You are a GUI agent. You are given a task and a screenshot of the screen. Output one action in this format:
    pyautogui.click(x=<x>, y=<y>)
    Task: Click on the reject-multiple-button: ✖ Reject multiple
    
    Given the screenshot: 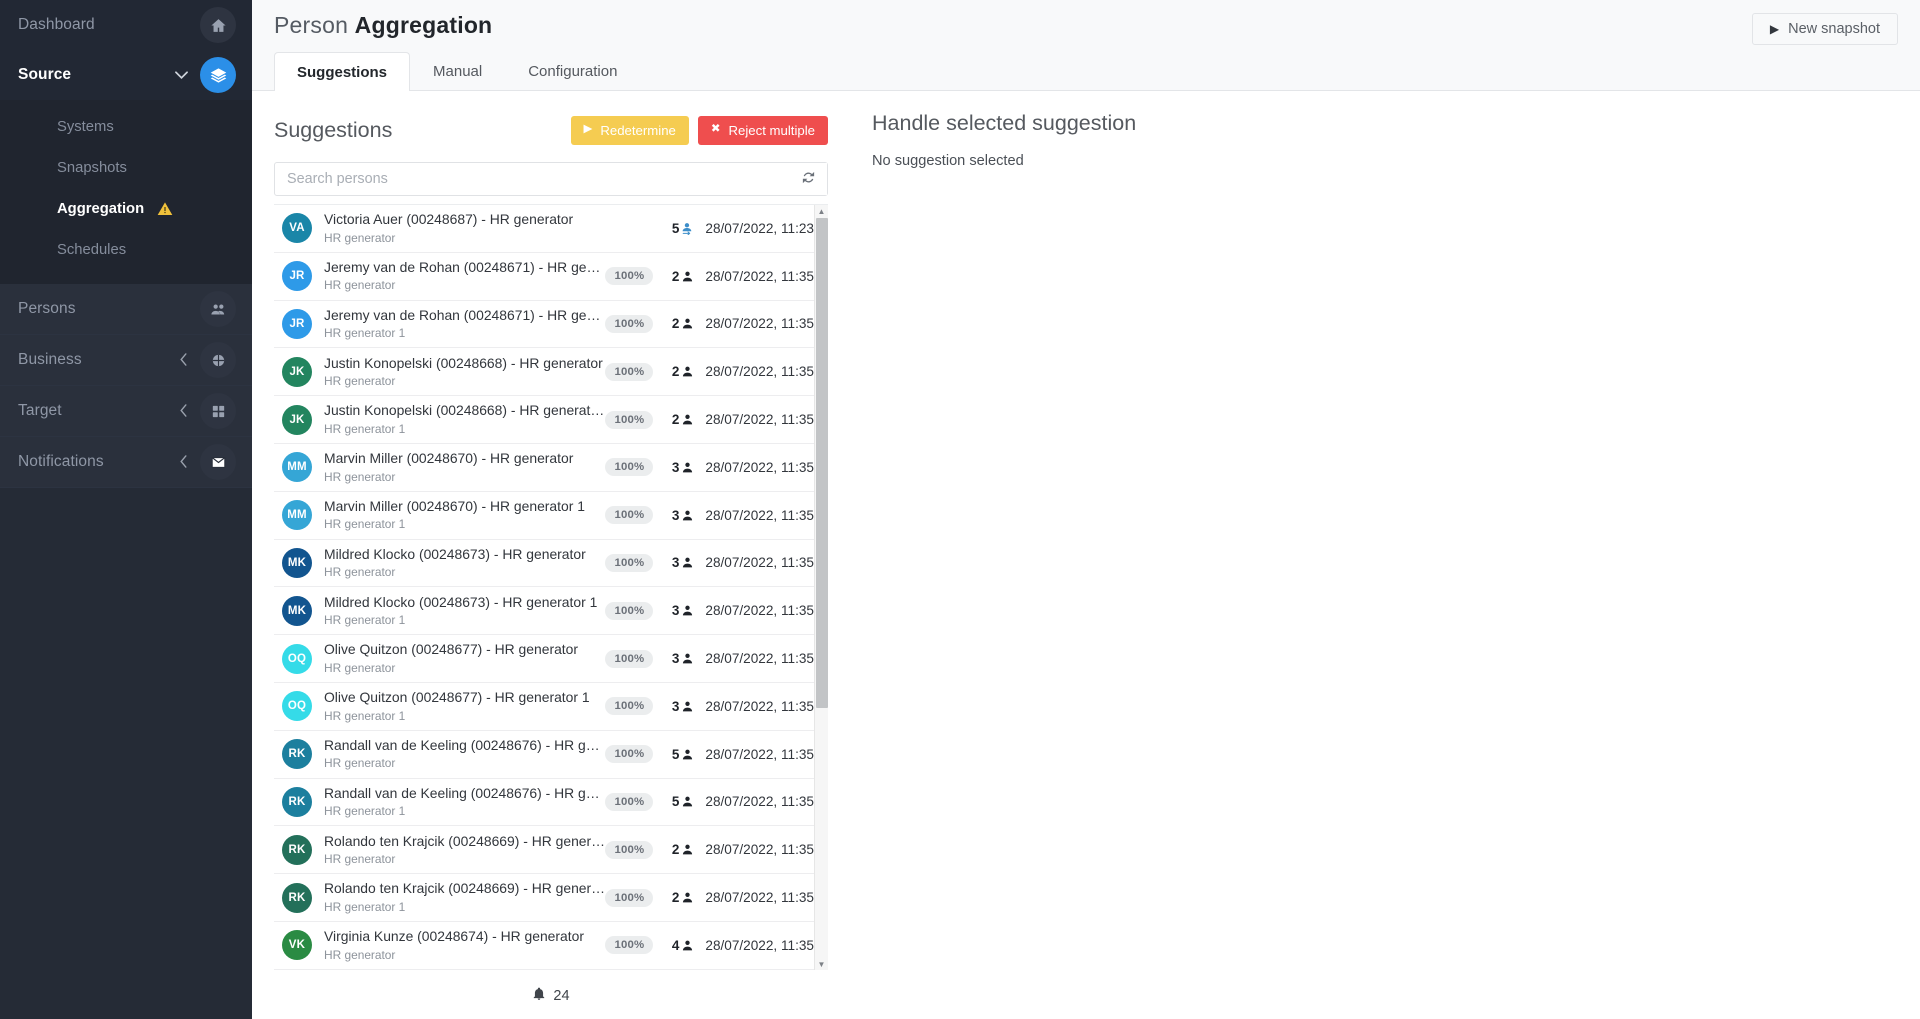 What is the action you would take?
    pyautogui.click(x=762, y=130)
    